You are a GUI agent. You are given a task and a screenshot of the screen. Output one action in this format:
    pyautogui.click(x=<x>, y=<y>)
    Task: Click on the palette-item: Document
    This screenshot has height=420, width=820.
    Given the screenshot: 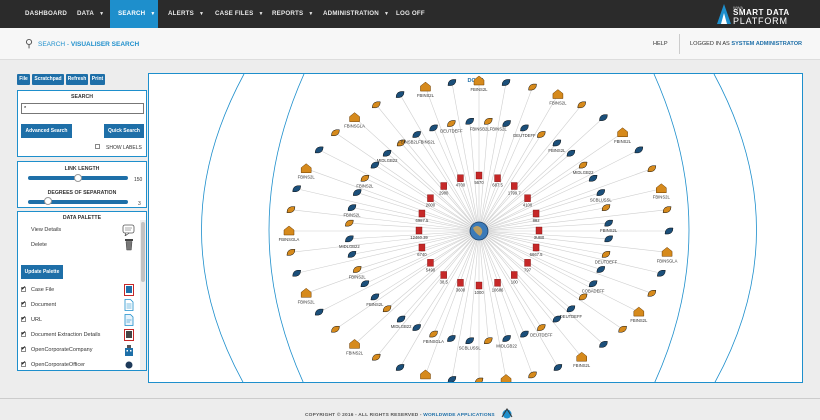 What is the action you would take?
    pyautogui.click(x=79, y=305)
    